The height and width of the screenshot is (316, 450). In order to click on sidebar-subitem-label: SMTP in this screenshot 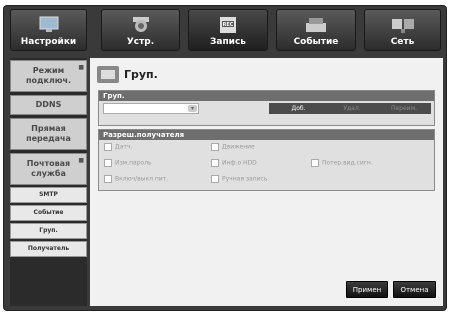, I will do `click(48, 194)`.